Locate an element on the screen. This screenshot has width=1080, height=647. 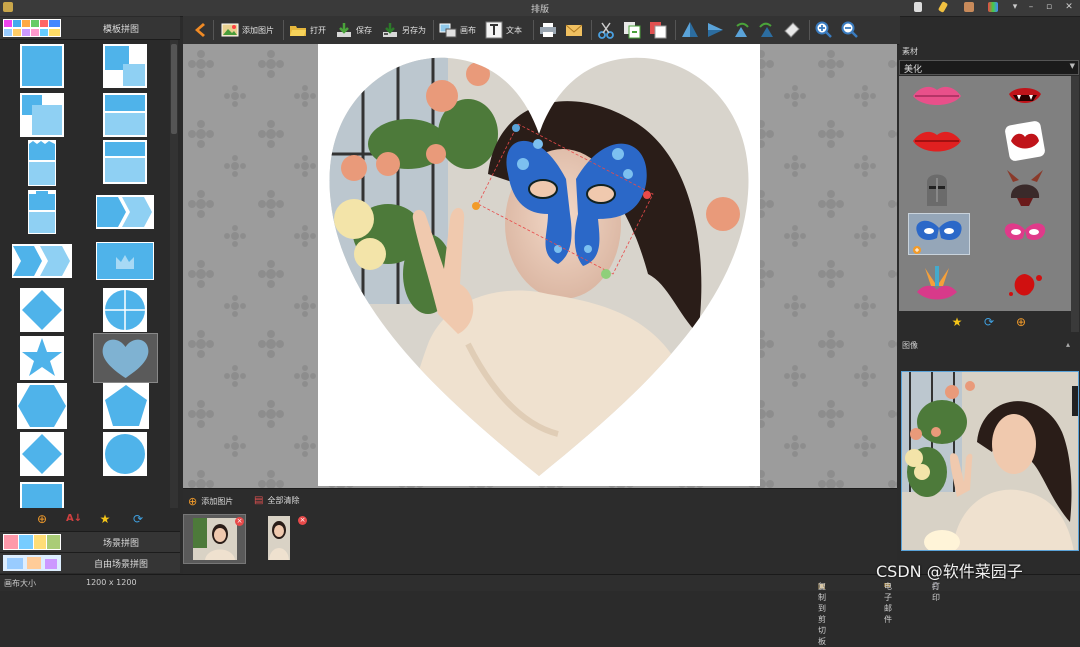
sticker-knight-helmet is located at coordinates (937, 188).